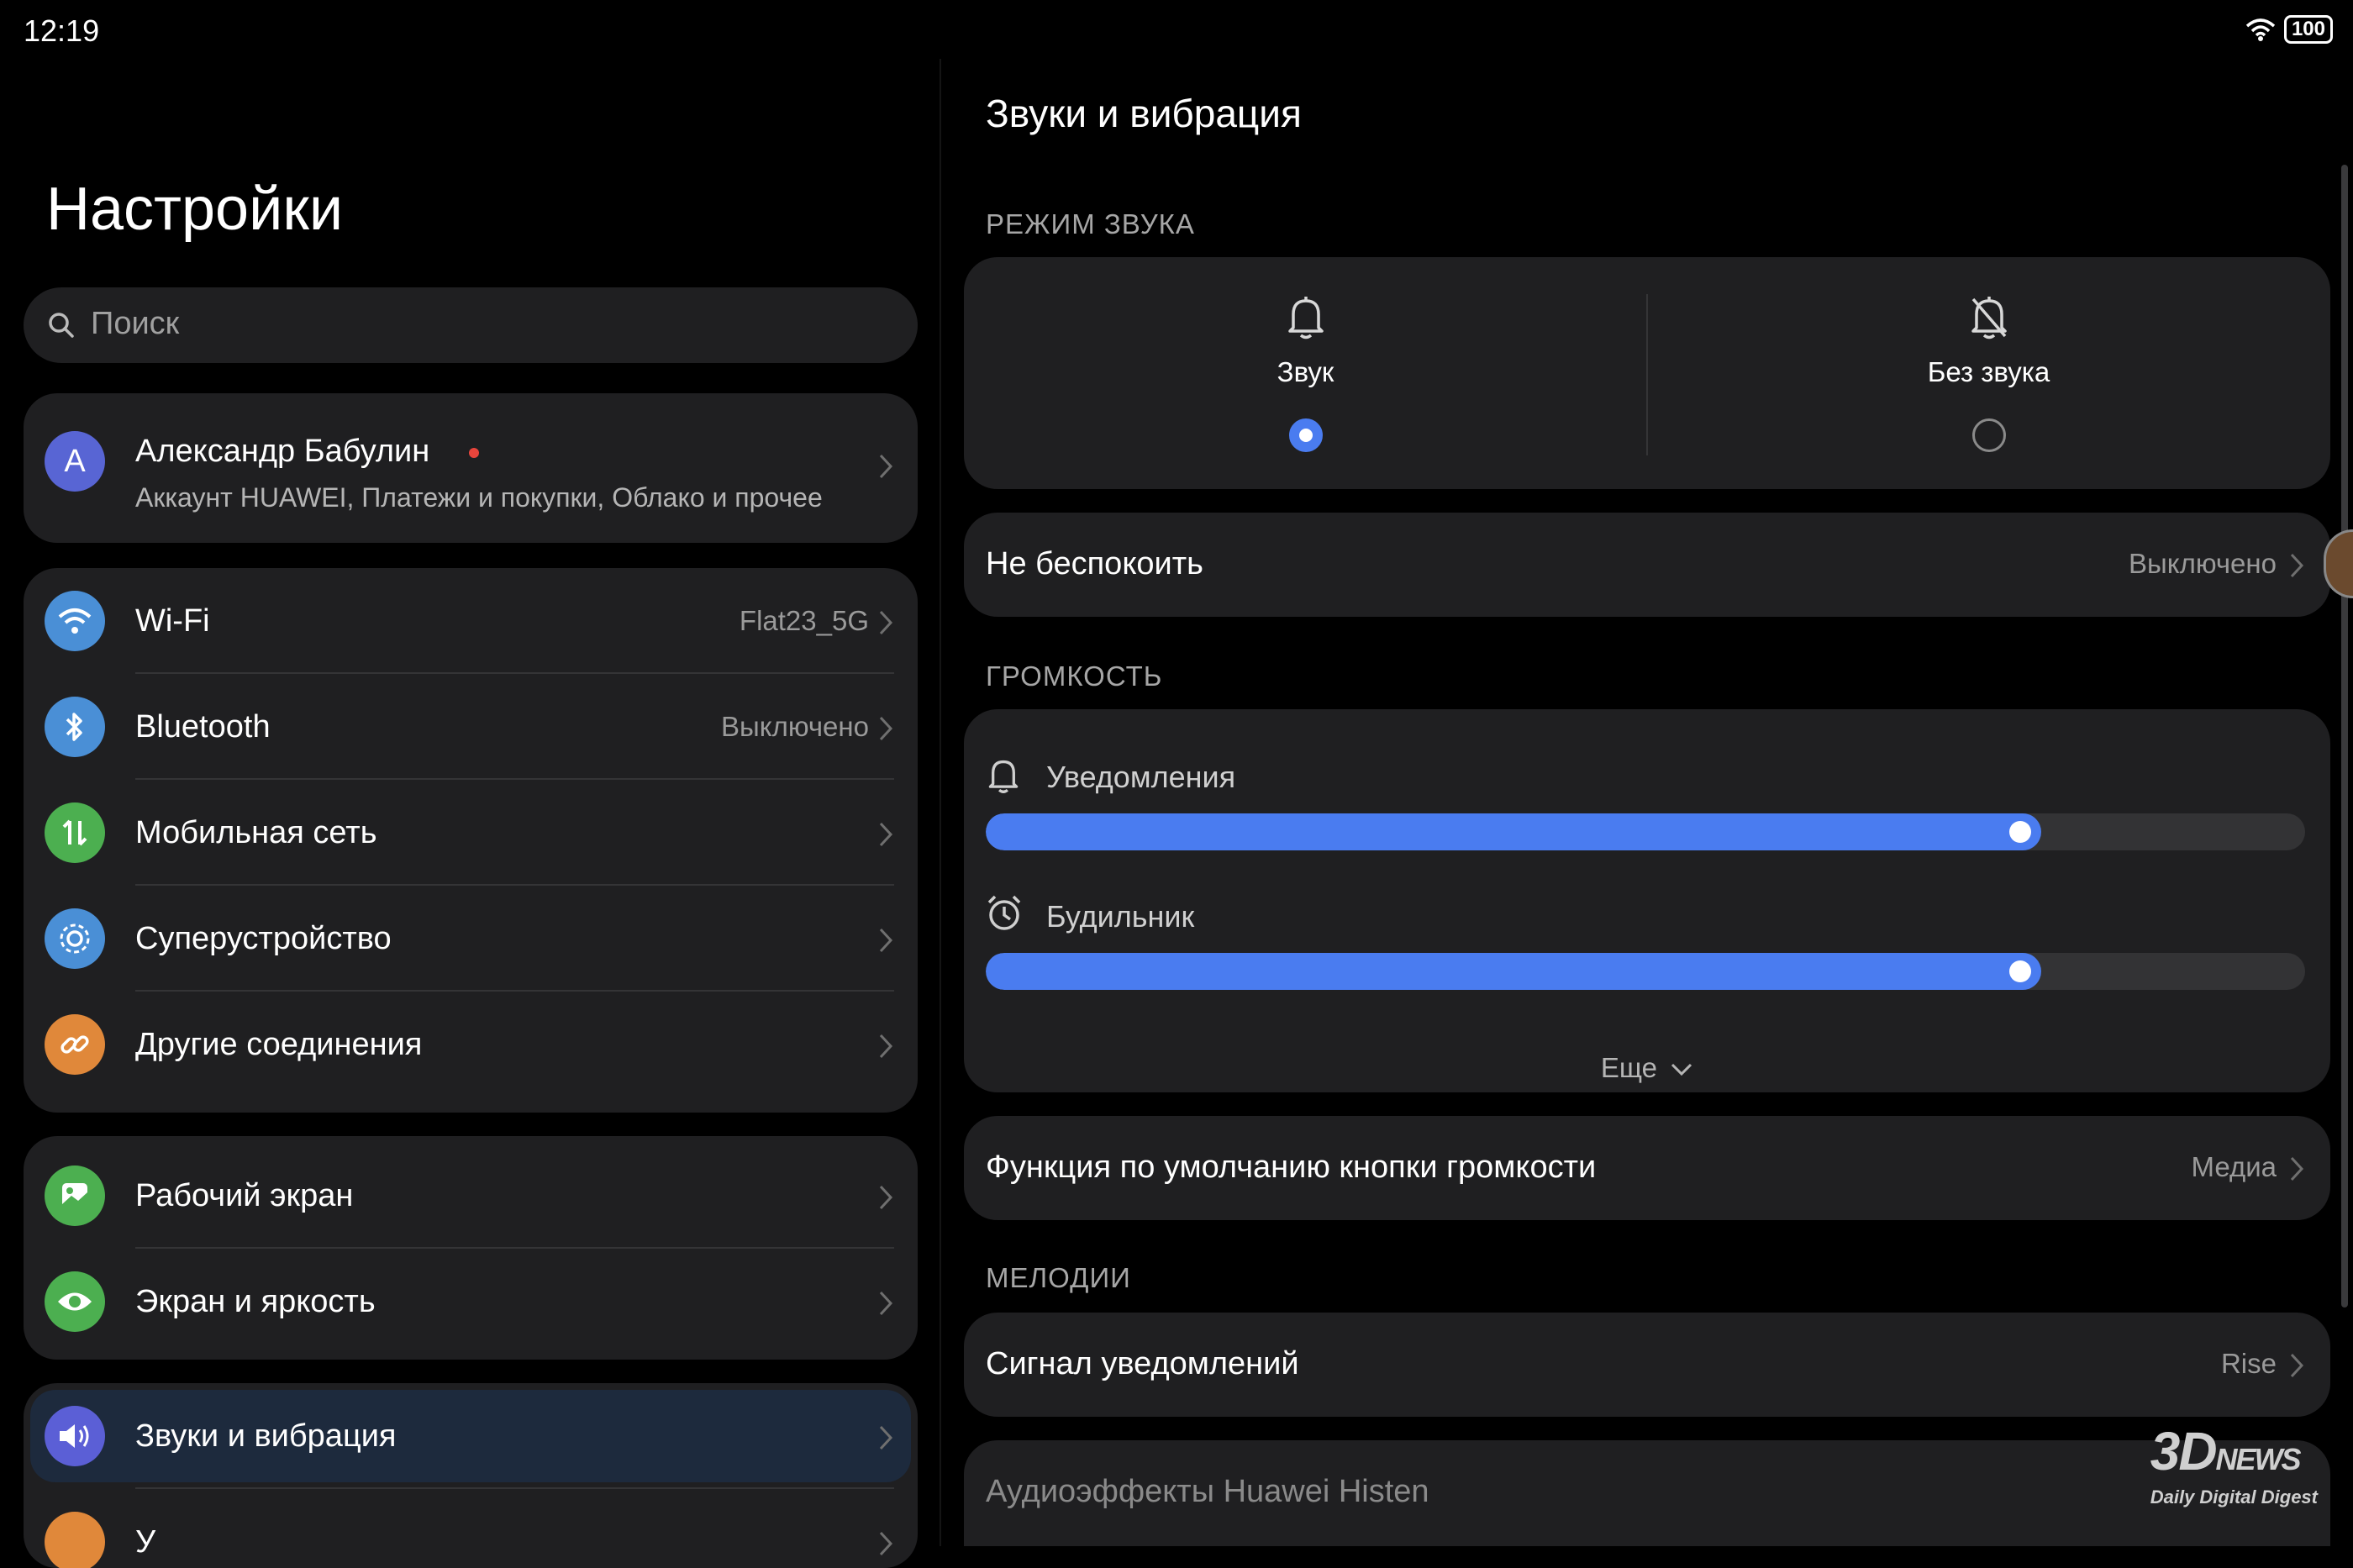 Image resolution: width=2353 pixels, height=1568 pixels. Describe the element at coordinates (471, 1044) in the screenshot. I see `sidebar-item-other-connections: Другие соединения` at that location.